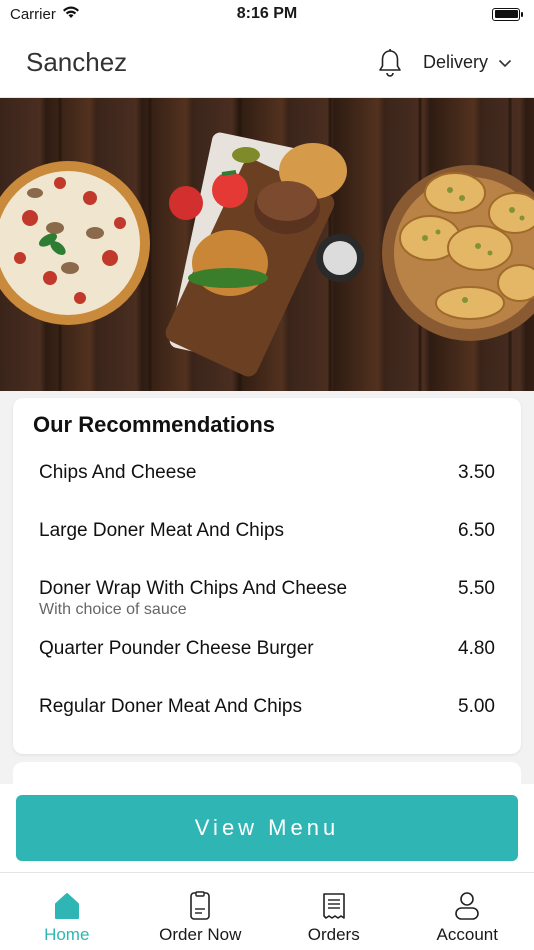  What do you see at coordinates (170, 706) in the screenshot?
I see `item-name: Regular Doner Meat And Chips` at bounding box center [170, 706].